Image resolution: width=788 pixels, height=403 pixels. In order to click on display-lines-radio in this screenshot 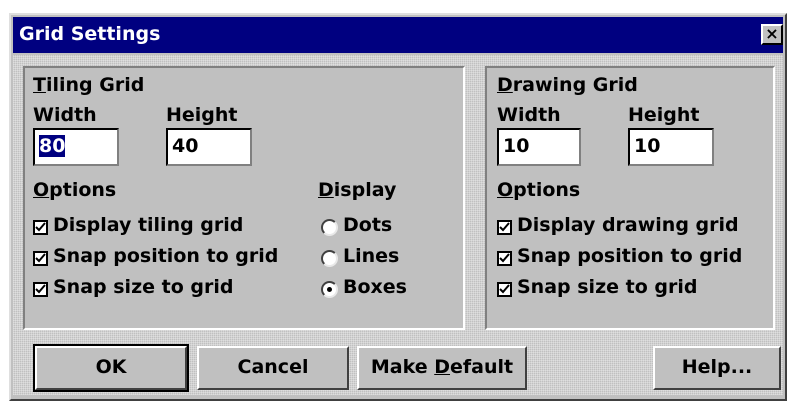, I will do `click(329, 258)`.